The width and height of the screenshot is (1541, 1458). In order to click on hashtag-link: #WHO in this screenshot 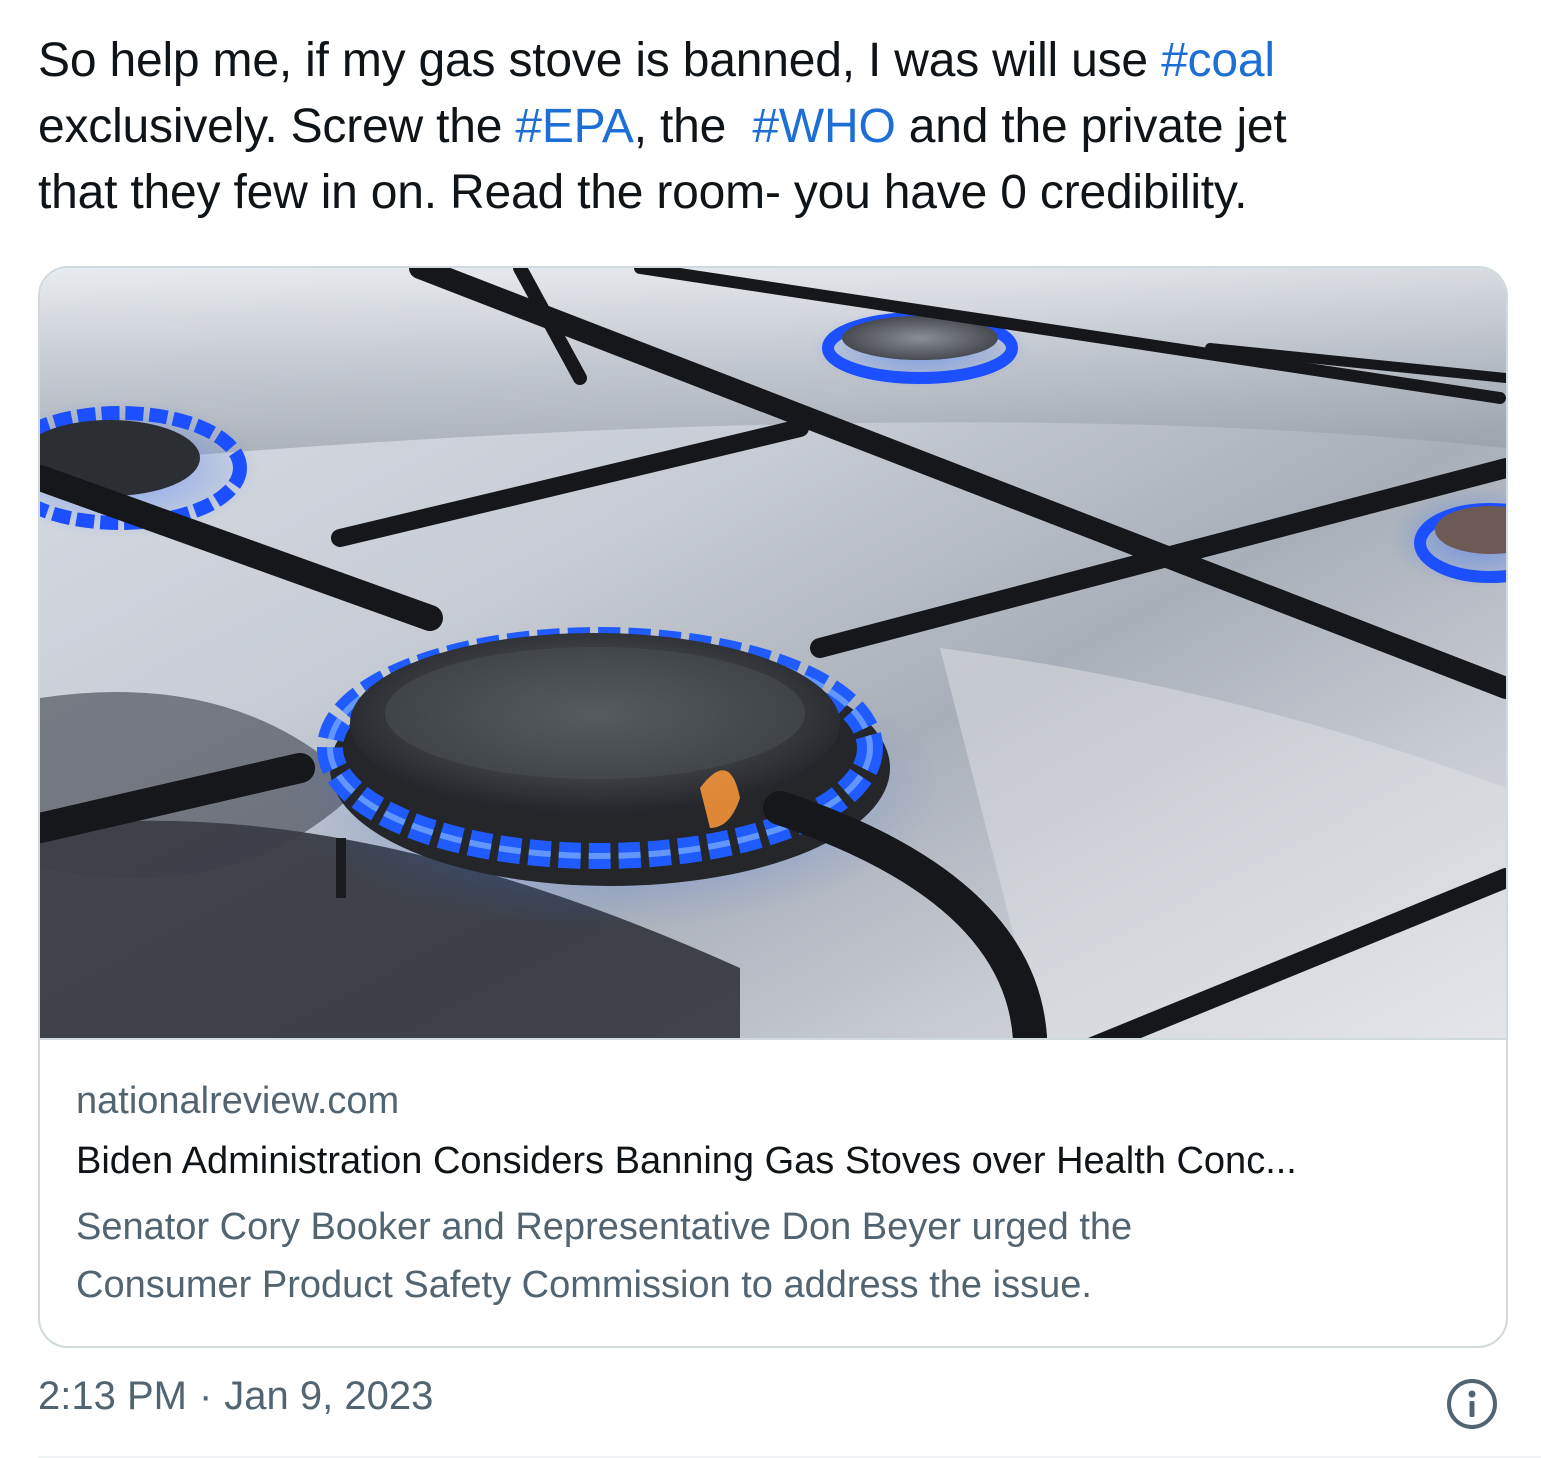, I will do `click(823, 126)`.